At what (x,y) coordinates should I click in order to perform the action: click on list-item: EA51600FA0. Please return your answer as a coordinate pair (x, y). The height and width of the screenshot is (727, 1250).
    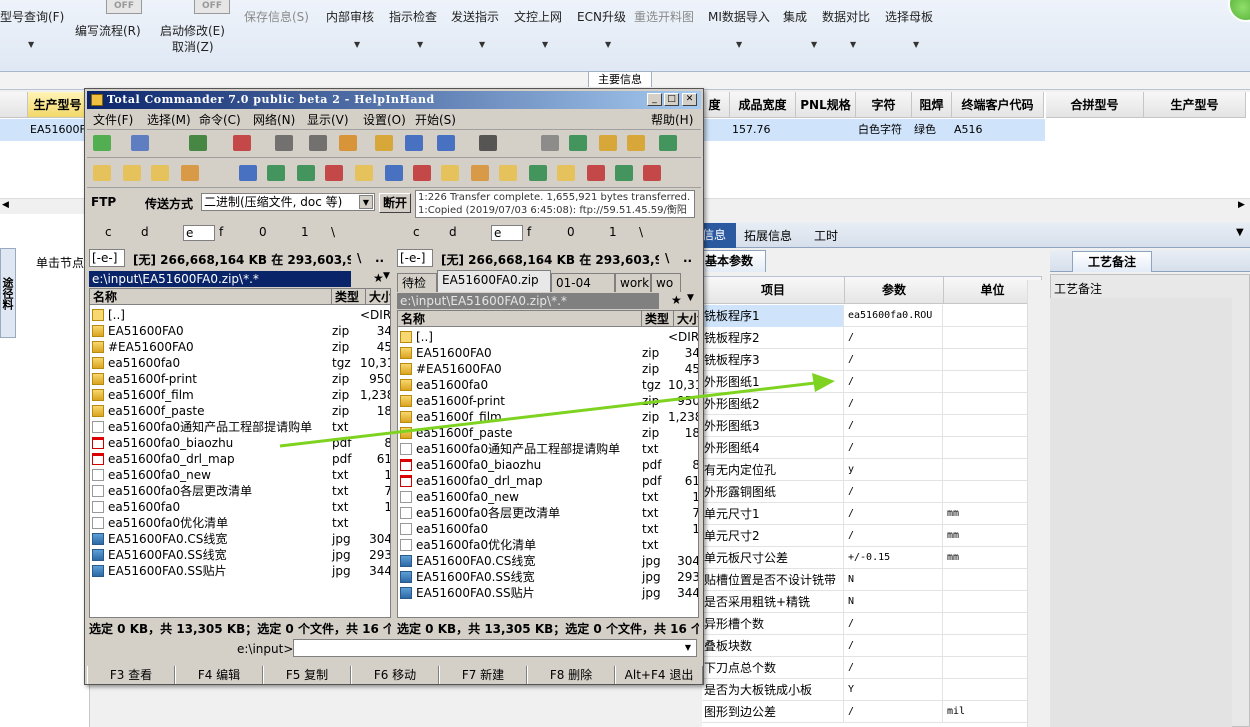
    Looking at the image, I should click on (520, 353).